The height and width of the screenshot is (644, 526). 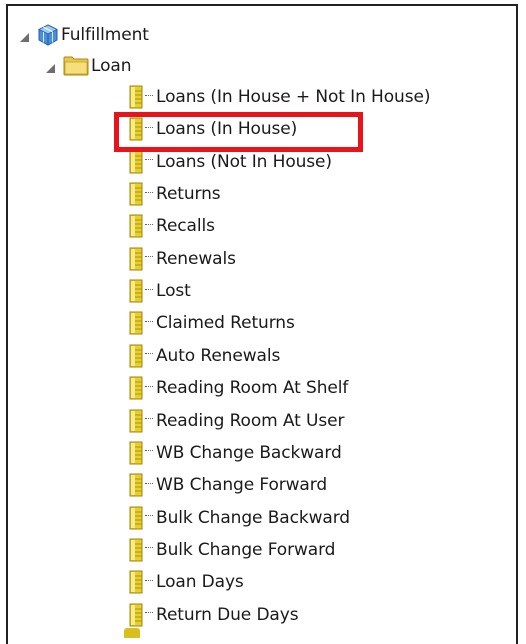 I want to click on tree-item-label: Bulk Change Backward, so click(x=253, y=517).